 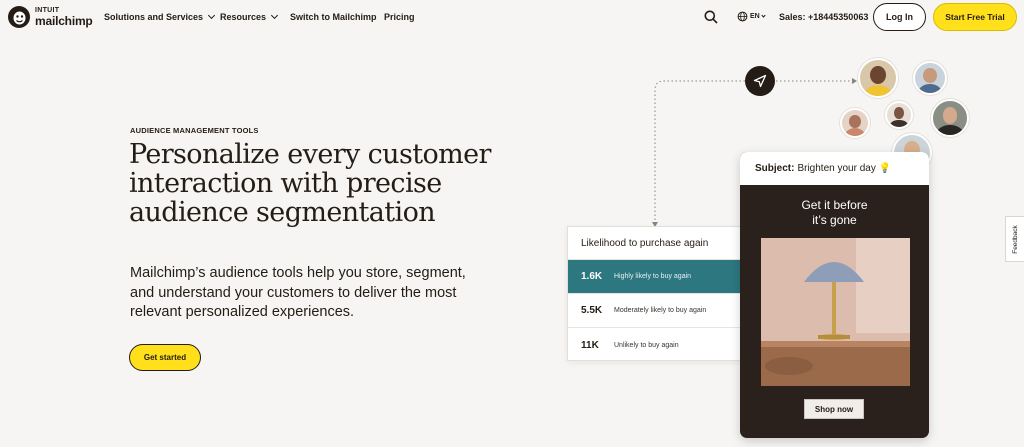 What do you see at coordinates (165, 357) in the screenshot?
I see `get-started-button: Get started` at bounding box center [165, 357].